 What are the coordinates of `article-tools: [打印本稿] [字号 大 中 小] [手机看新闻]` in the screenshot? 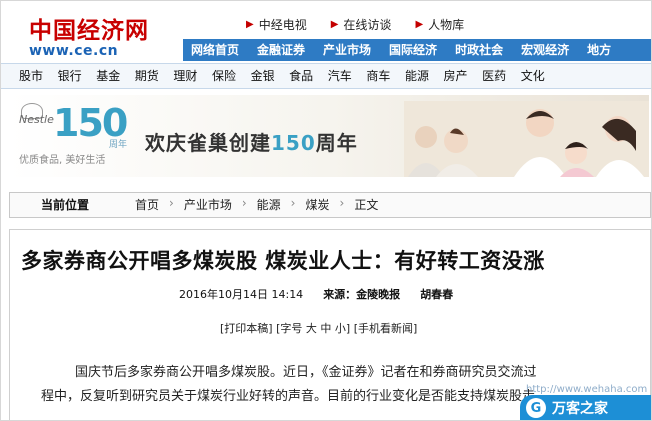 It's located at (318, 328).